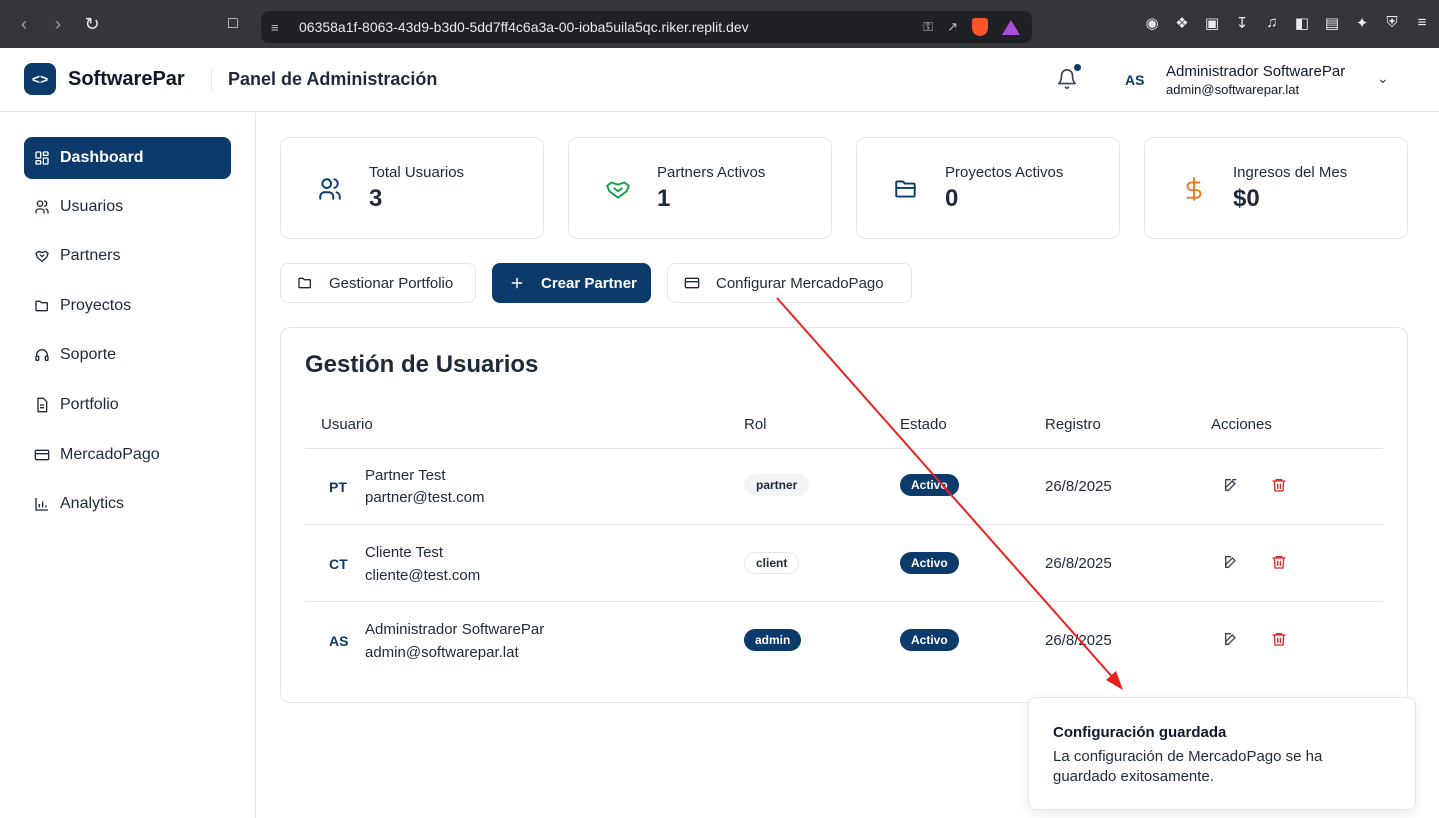  What do you see at coordinates (92, 206) in the screenshot?
I see `sidebar-item-label: Usuarios` at bounding box center [92, 206].